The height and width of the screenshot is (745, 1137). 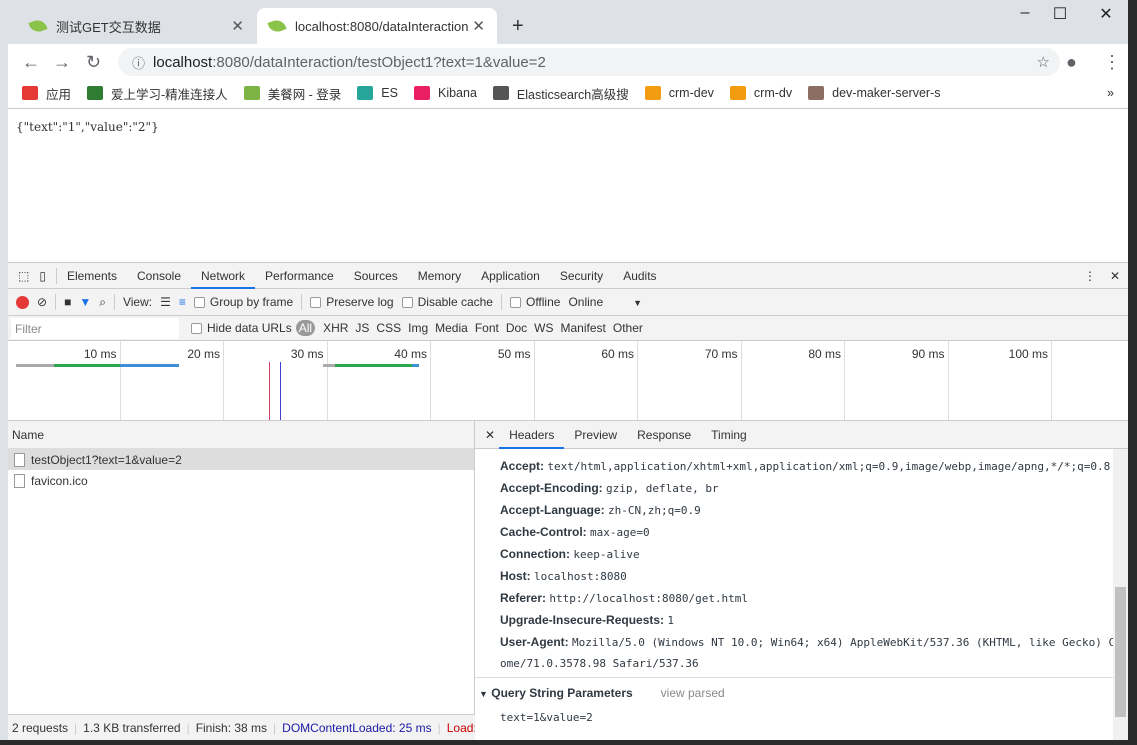 I want to click on filter-type-manifest: Manifest, so click(x=583, y=328).